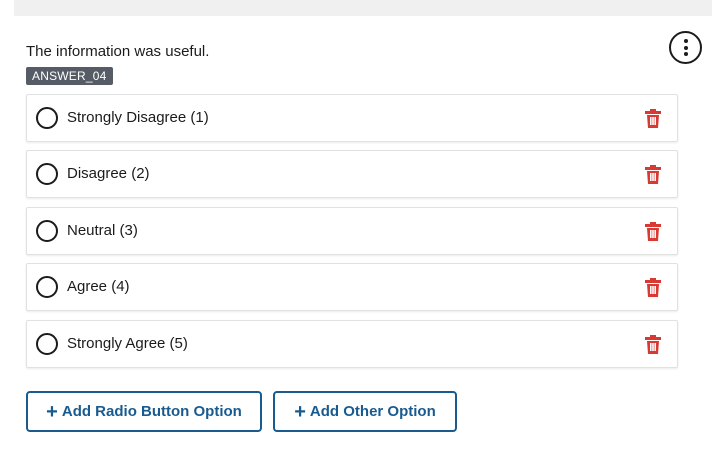  What do you see at coordinates (352, 174) in the screenshot?
I see `radio-option-row: Disagree (2)` at bounding box center [352, 174].